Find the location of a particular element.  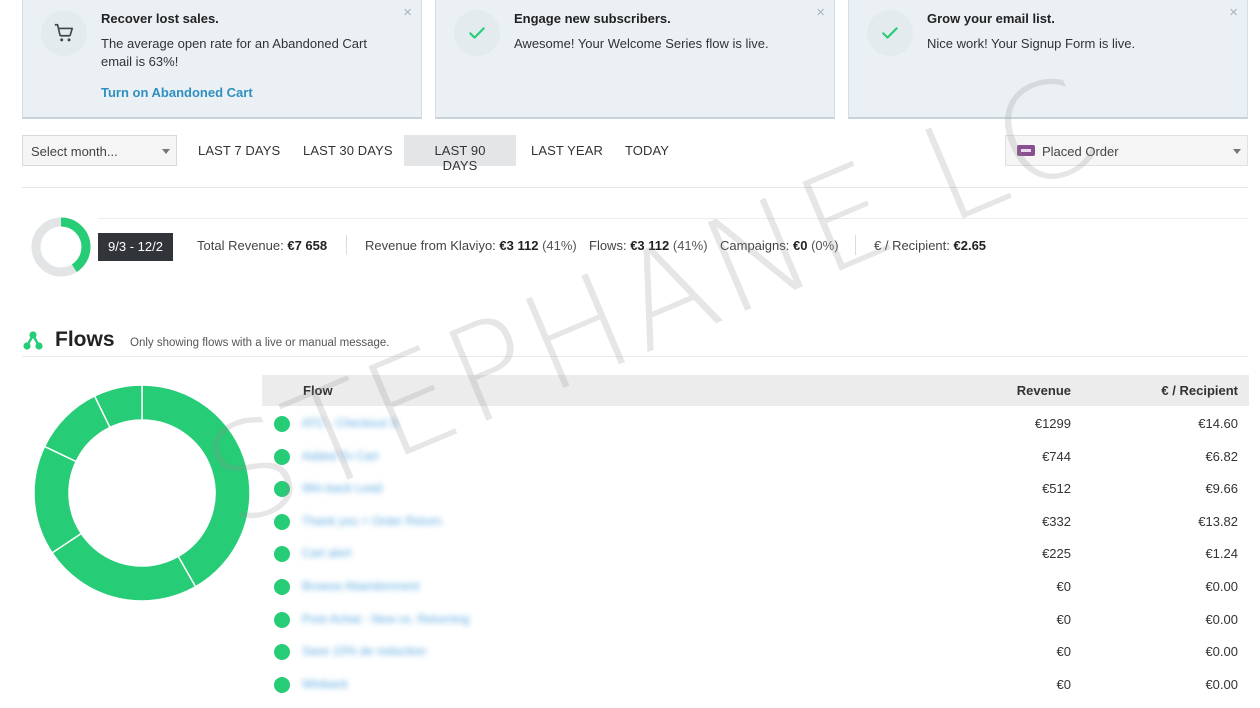

flow-name-link: Cart alert is located at coordinates (326, 553).